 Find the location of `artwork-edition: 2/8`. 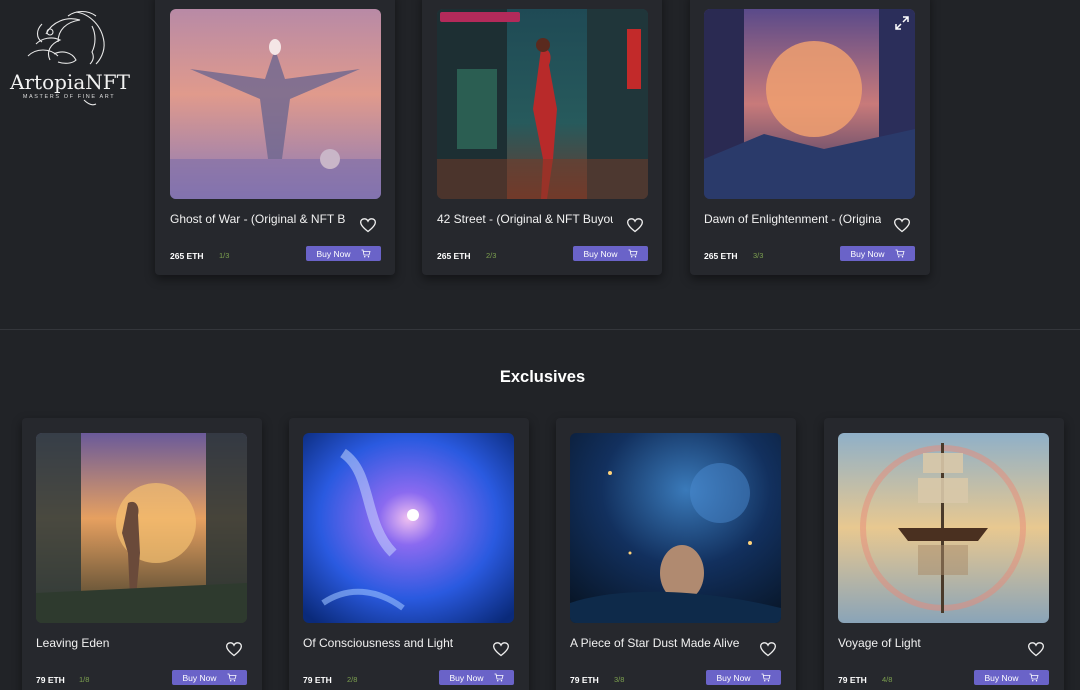

artwork-edition: 2/8 is located at coordinates (352, 679).